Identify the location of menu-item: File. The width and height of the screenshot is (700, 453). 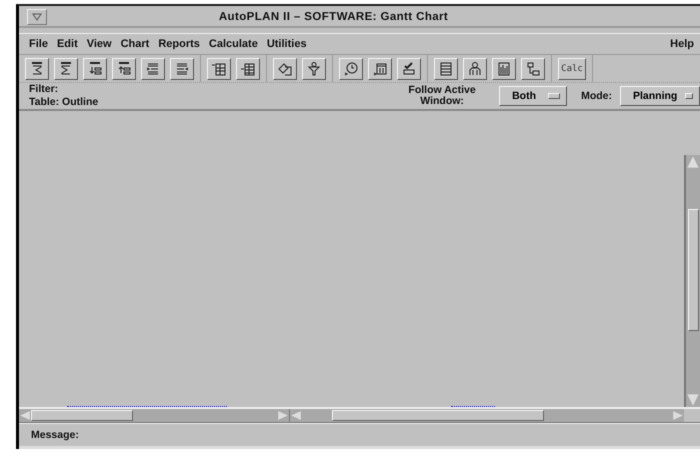
(38, 44).